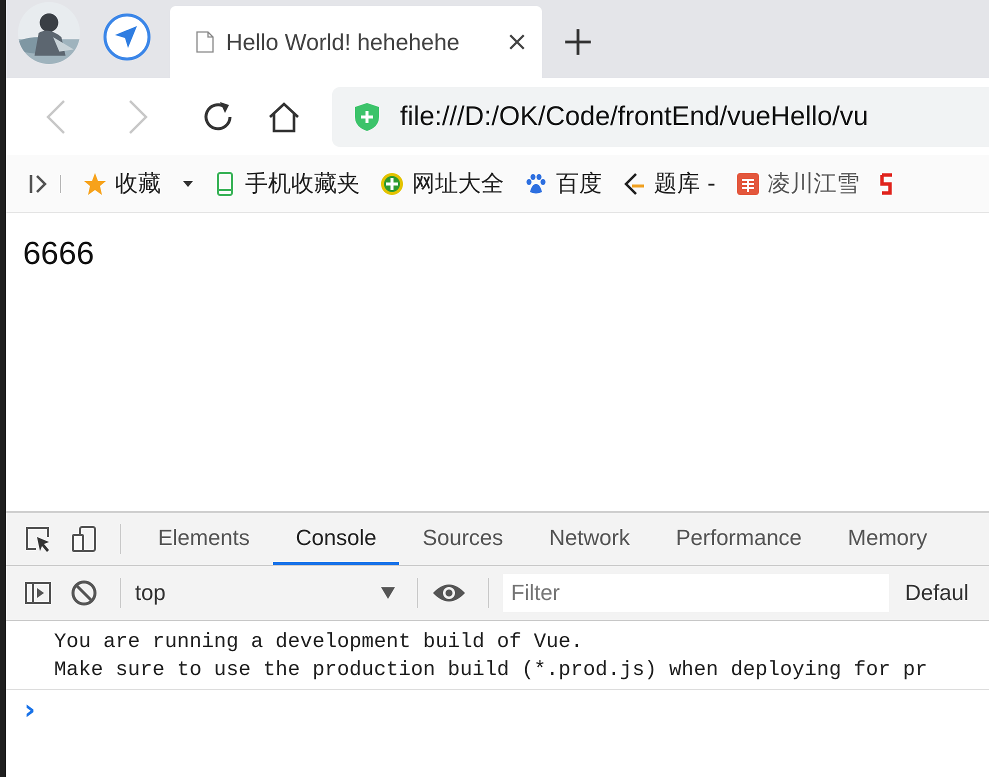 This screenshot has width=989, height=777. I want to click on sidebar-icon, so click(38, 593).